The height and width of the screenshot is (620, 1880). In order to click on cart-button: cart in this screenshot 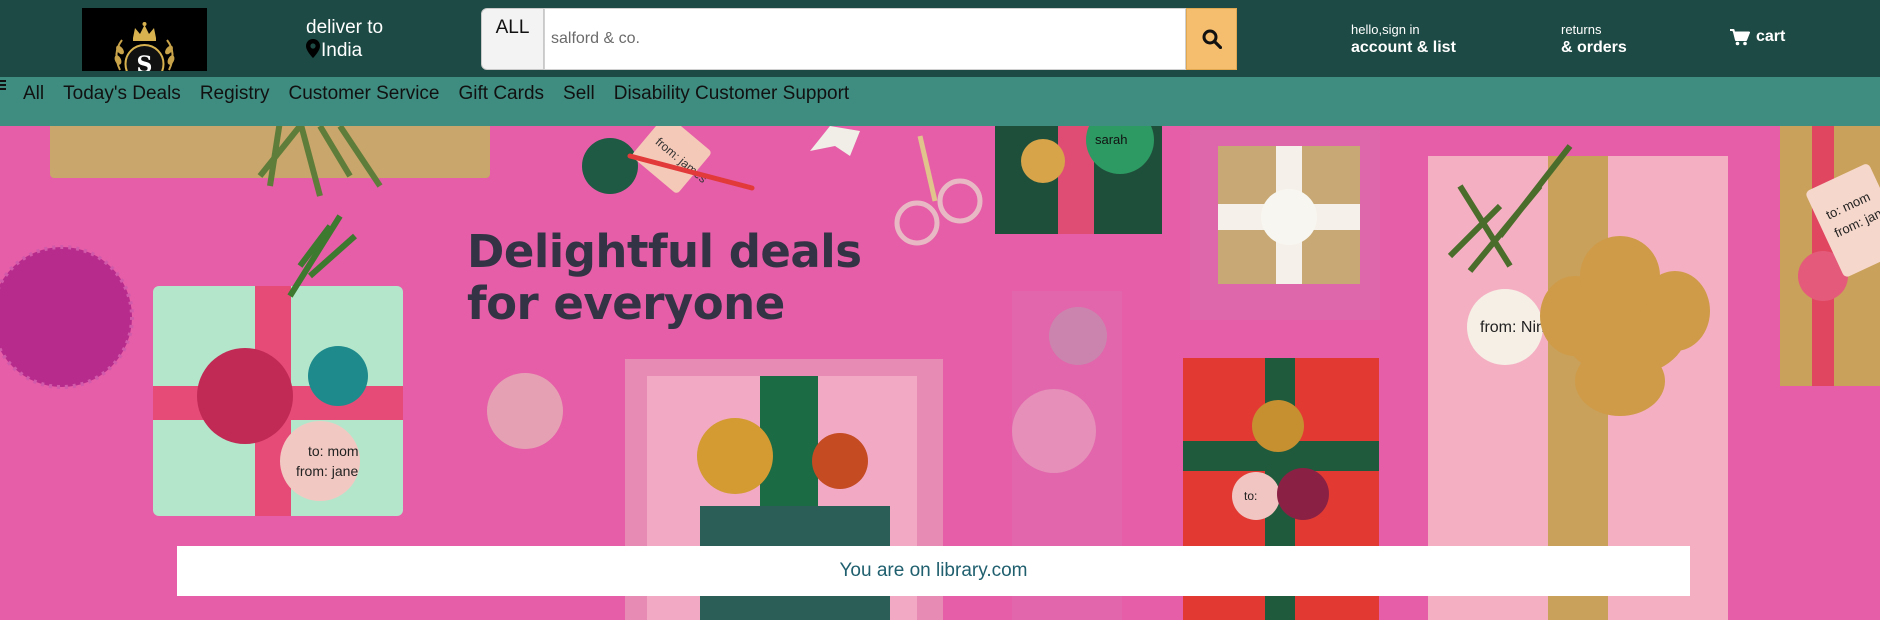, I will do `click(1757, 37)`.